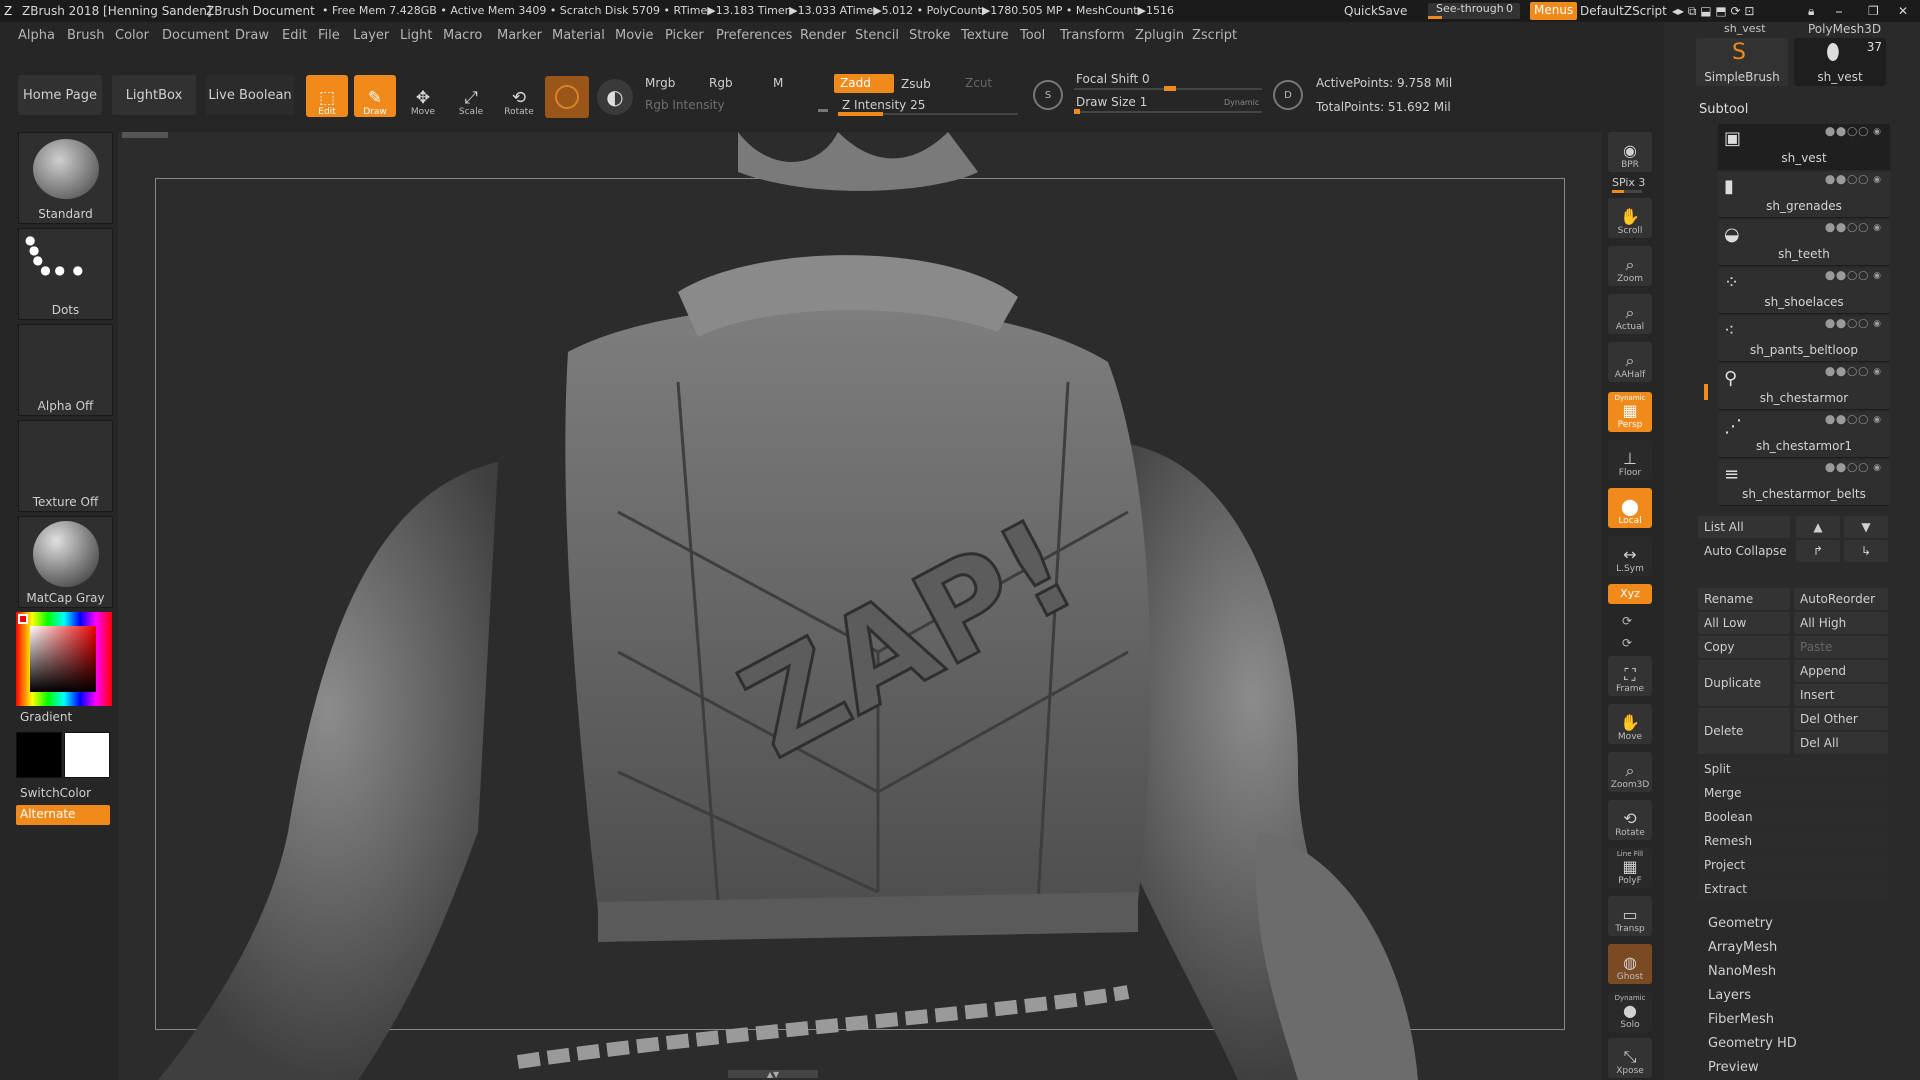  What do you see at coordinates (1841, 695) in the screenshot?
I see `insert-button: Insert` at bounding box center [1841, 695].